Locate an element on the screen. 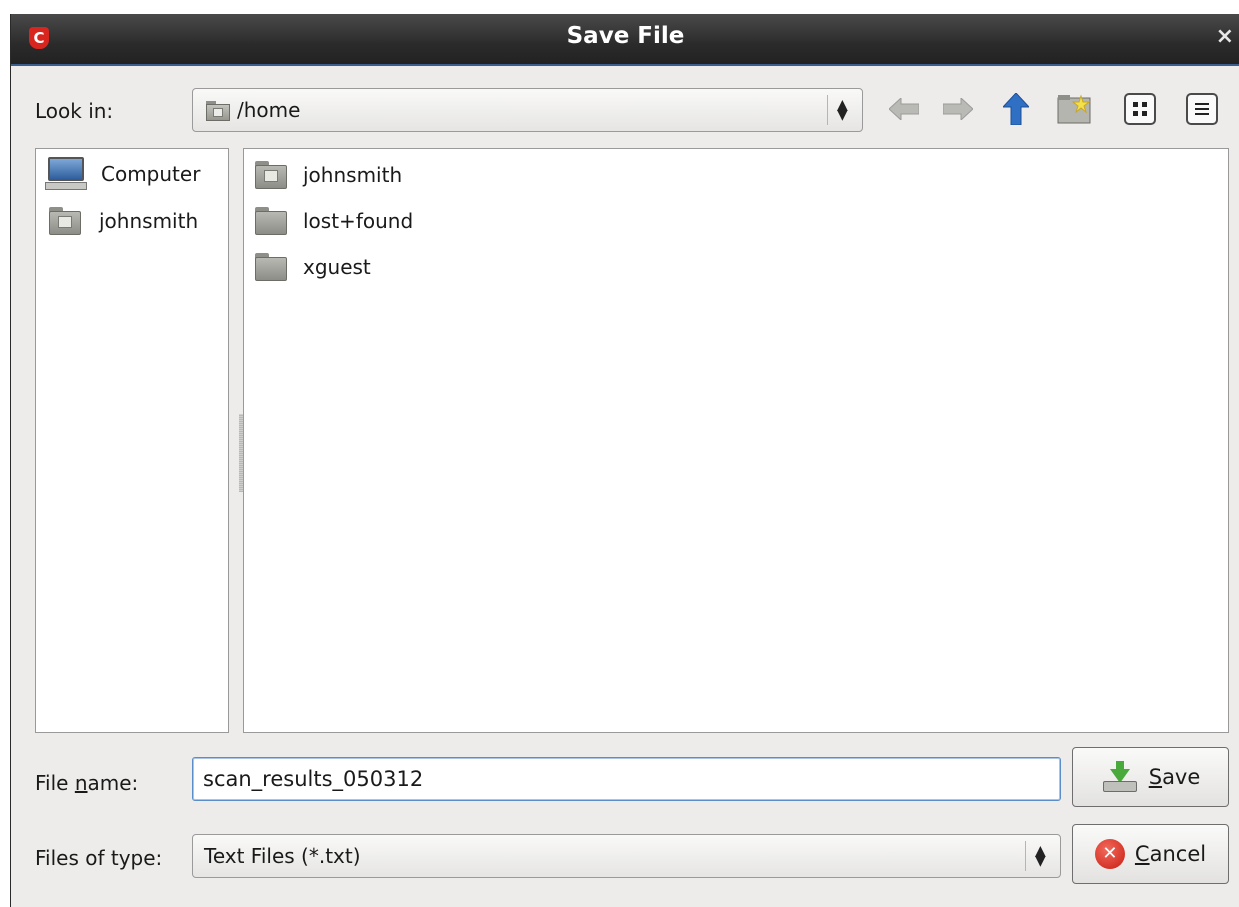 The height and width of the screenshot is (907, 1239). cancel-button-label: Cancel is located at coordinates (1170, 854).